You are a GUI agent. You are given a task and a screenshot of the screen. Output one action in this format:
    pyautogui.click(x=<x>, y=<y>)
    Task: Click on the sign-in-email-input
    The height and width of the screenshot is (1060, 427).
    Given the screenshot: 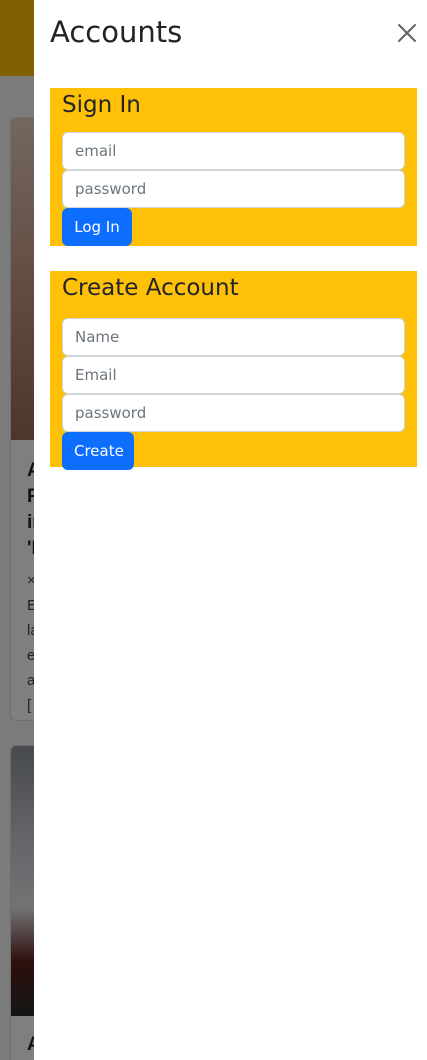 What is the action you would take?
    pyautogui.click(x=233, y=151)
    